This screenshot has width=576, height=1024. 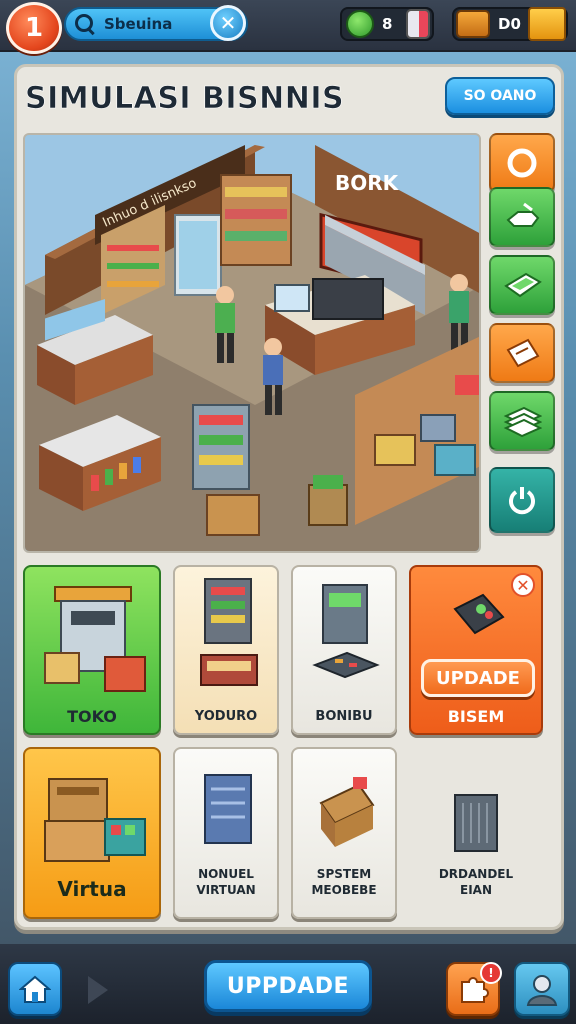 What do you see at coordinates (476, 650) in the screenshot?
I see `card-update: ✕ UPDADE BISEM` at bounding box center [476, 650].